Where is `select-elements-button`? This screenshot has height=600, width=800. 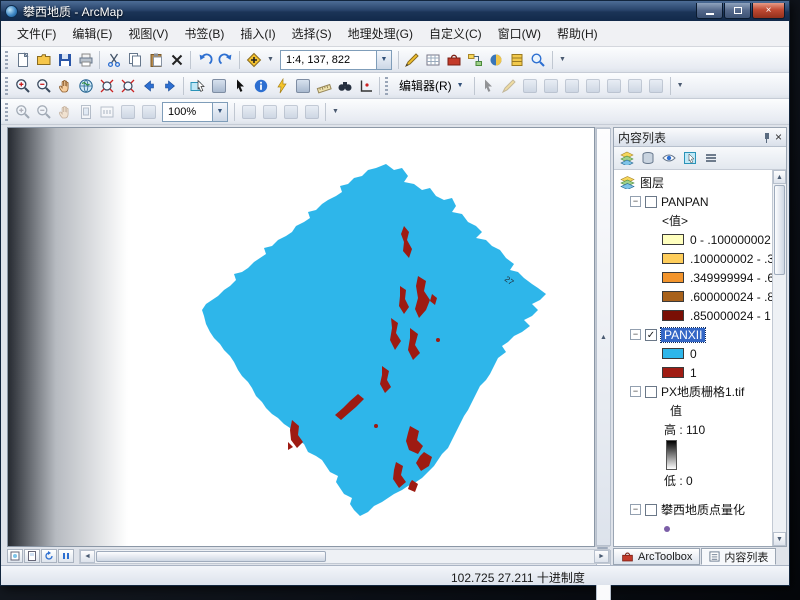 select-elements-button is located at coordinates (239, 85).